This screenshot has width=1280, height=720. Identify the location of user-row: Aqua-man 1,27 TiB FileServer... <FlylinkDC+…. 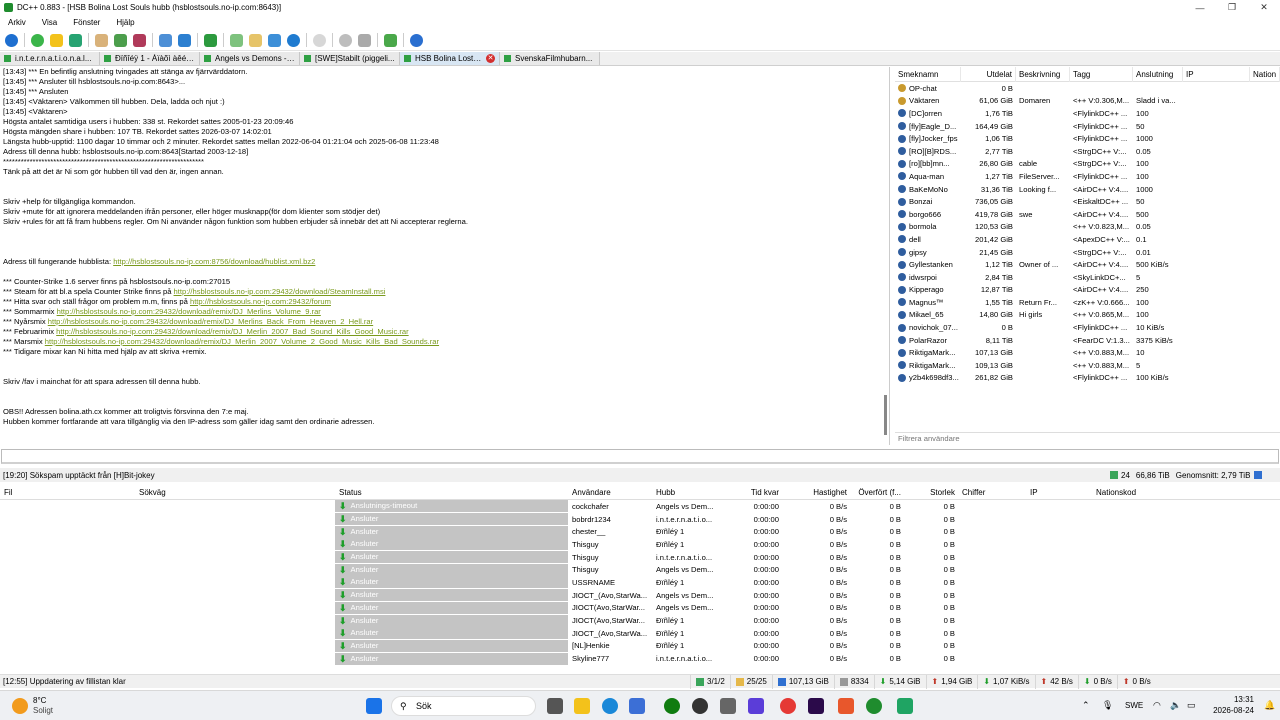
(1087, 176).